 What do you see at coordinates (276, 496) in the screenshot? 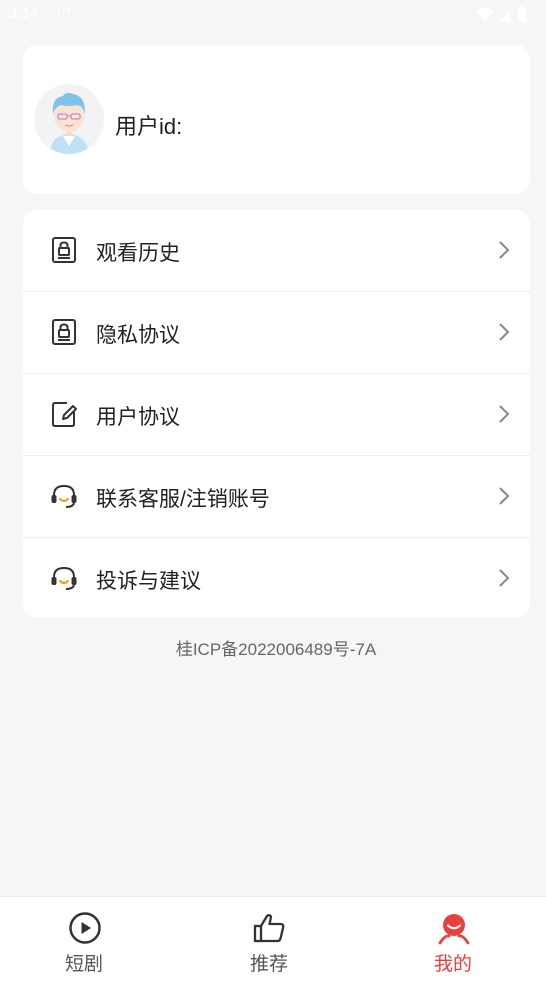
I see `menu-item-customer-service: 联系客服/注销账号` at bounding box center [276, 496].